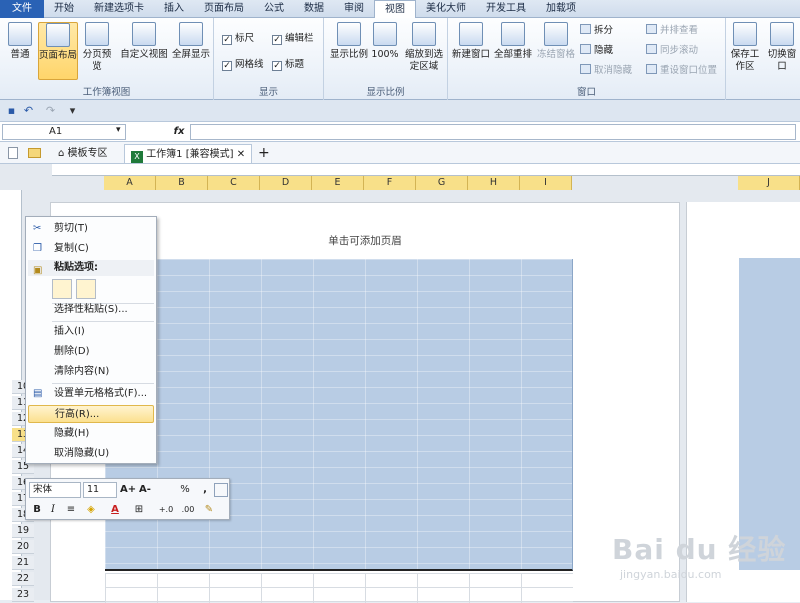 This screenshot has width=800, height=603. Describe the element at coordinates (264, 153) in the screenshot. I see `add-tab-button: +` at that location.